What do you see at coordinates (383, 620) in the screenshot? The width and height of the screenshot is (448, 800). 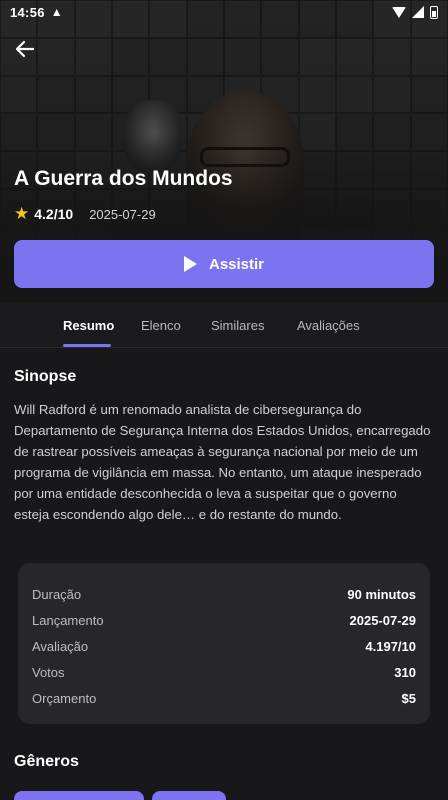 I see `detail-value: 2025-07-29` at bounding box center [383, 620].